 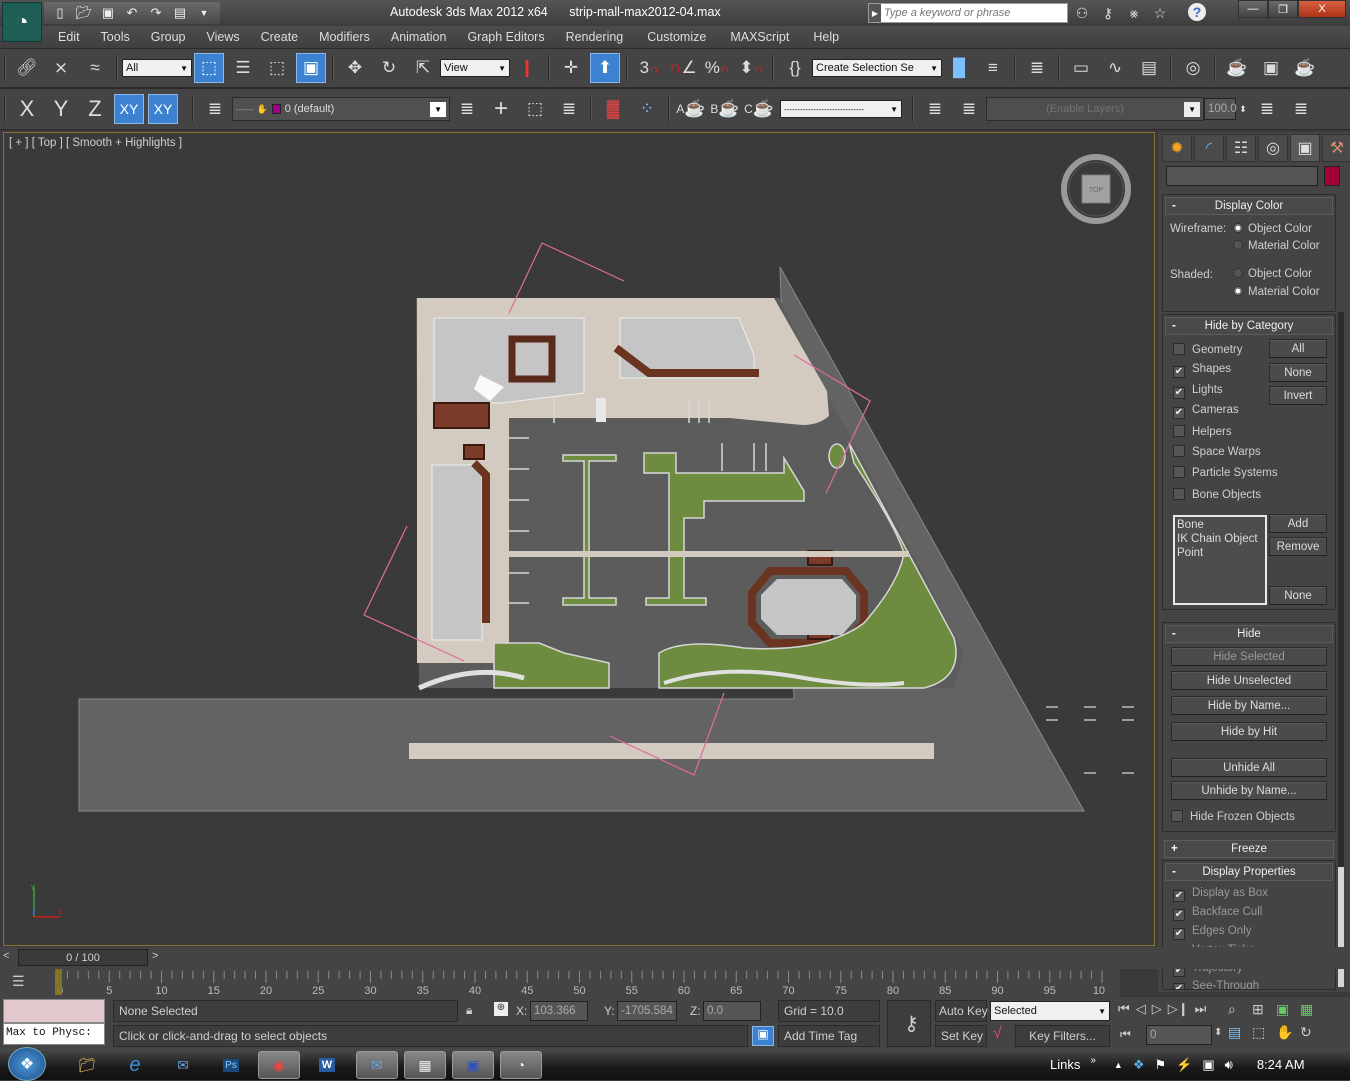 What do you see at coordinates (341, 109) in the screenshot?
I see `current-layer-dropdown: —— ✋ 0 (default) ▼` at bounding box center [341, 109].